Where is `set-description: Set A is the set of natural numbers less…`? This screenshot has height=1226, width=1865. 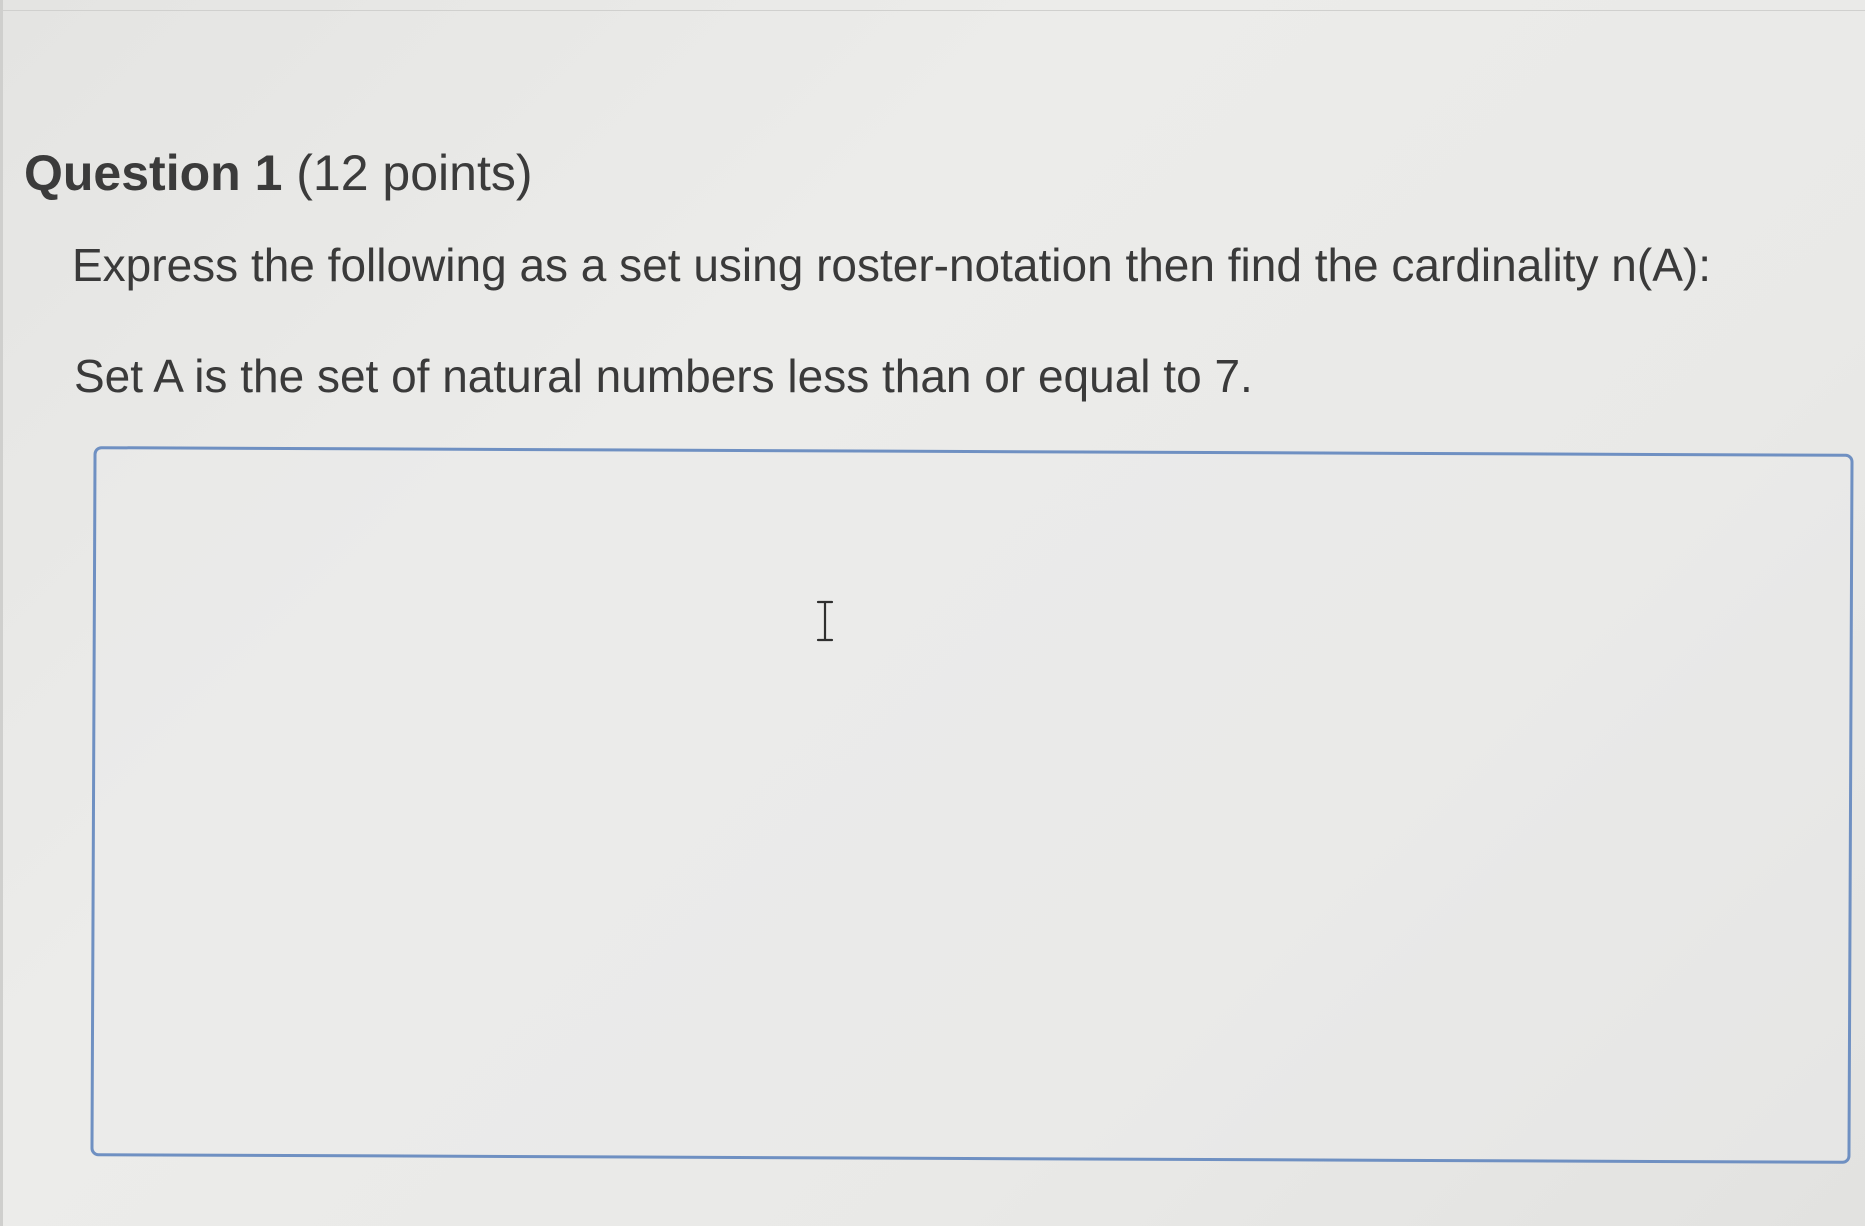
set-description: Set A is the set of natural numbers less… is located at coordinates (663, 376).